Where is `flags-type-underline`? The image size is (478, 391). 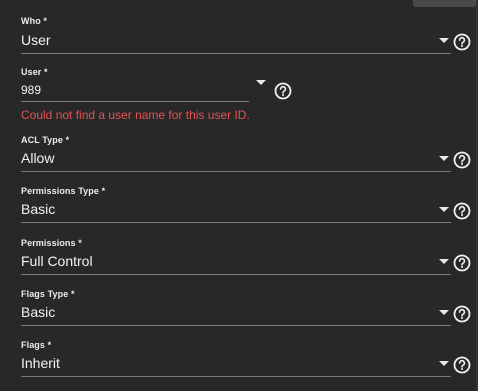
flags-type-underline is located at coordinates (236, 325).